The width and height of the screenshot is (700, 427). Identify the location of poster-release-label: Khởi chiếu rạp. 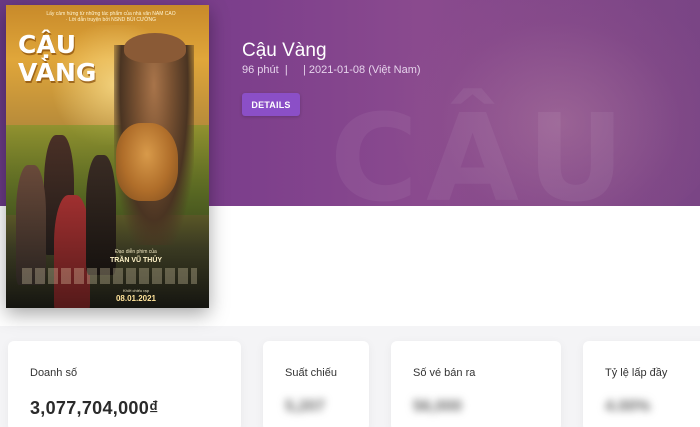
(136, 290).